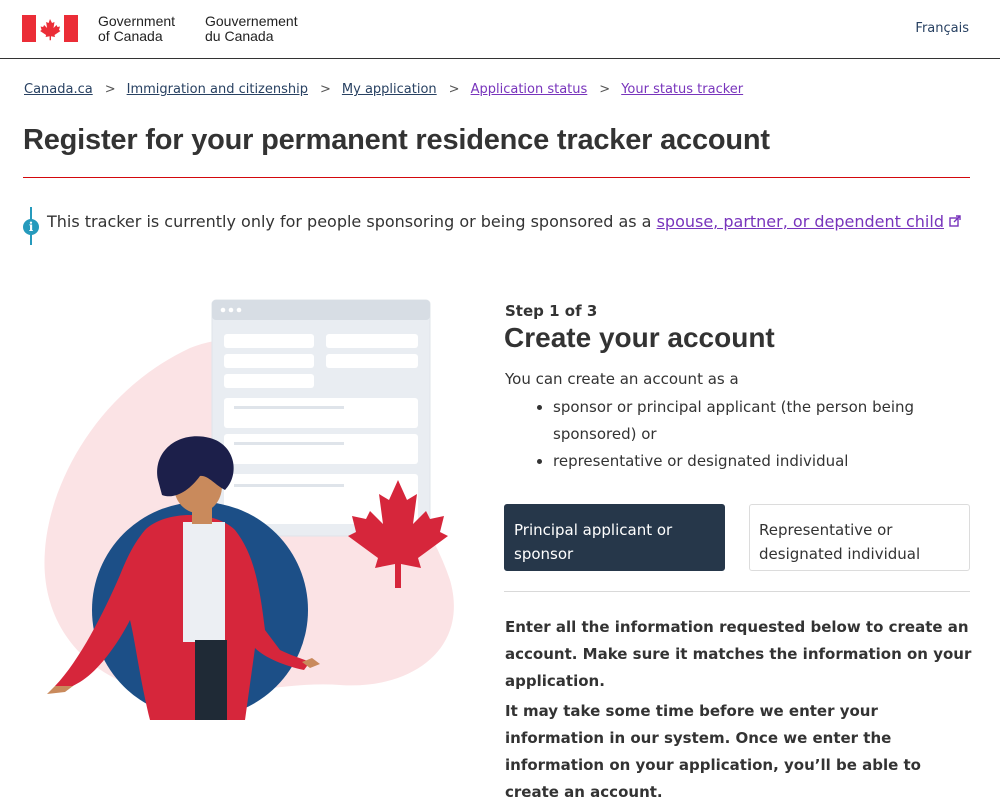 The width and height of the screenshot is (1000, 806). What do you see at coordinates (50, 28) in the screenshot?
I see `canada-flag-logo` at bounding box center [50, 28].